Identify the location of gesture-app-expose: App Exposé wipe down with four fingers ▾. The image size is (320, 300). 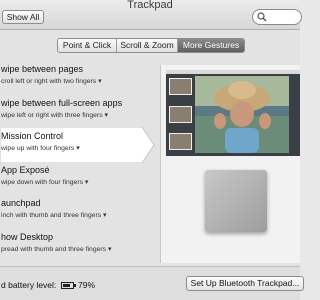
(77, 179).